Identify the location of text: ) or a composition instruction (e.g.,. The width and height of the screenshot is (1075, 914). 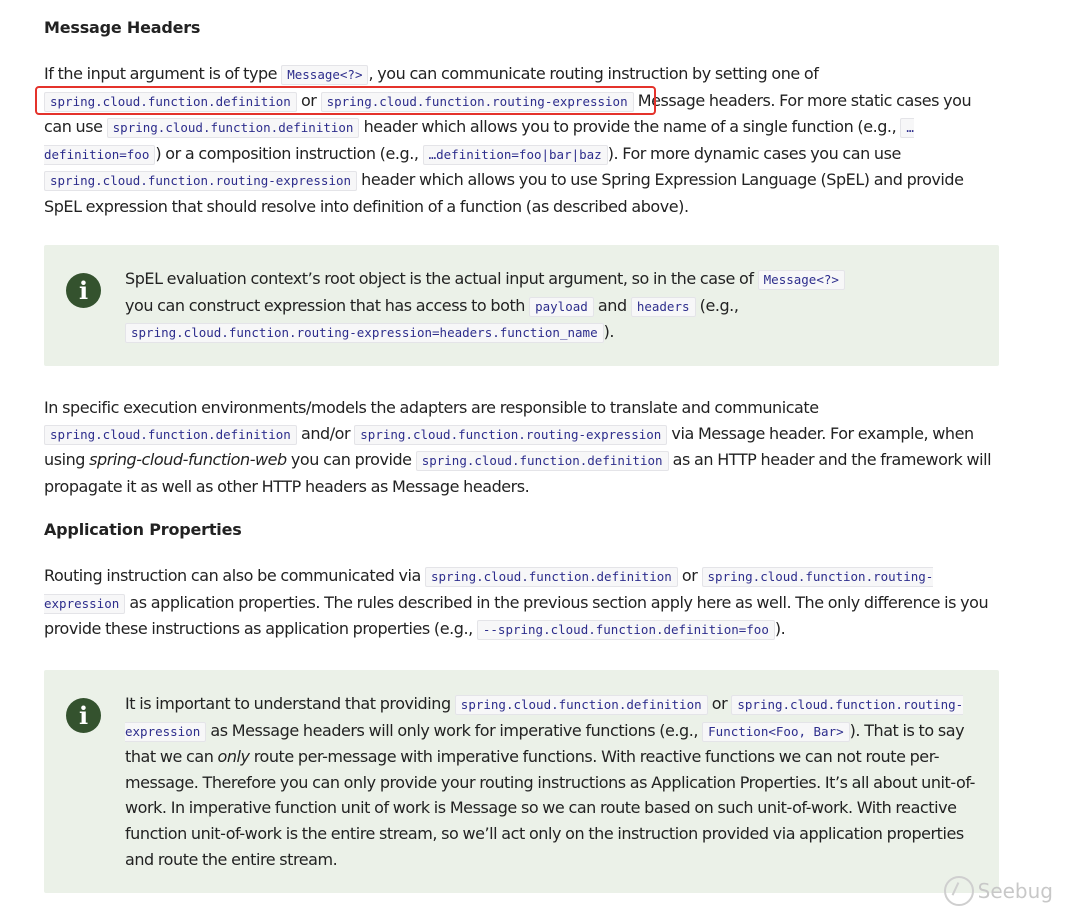
(289, 153).